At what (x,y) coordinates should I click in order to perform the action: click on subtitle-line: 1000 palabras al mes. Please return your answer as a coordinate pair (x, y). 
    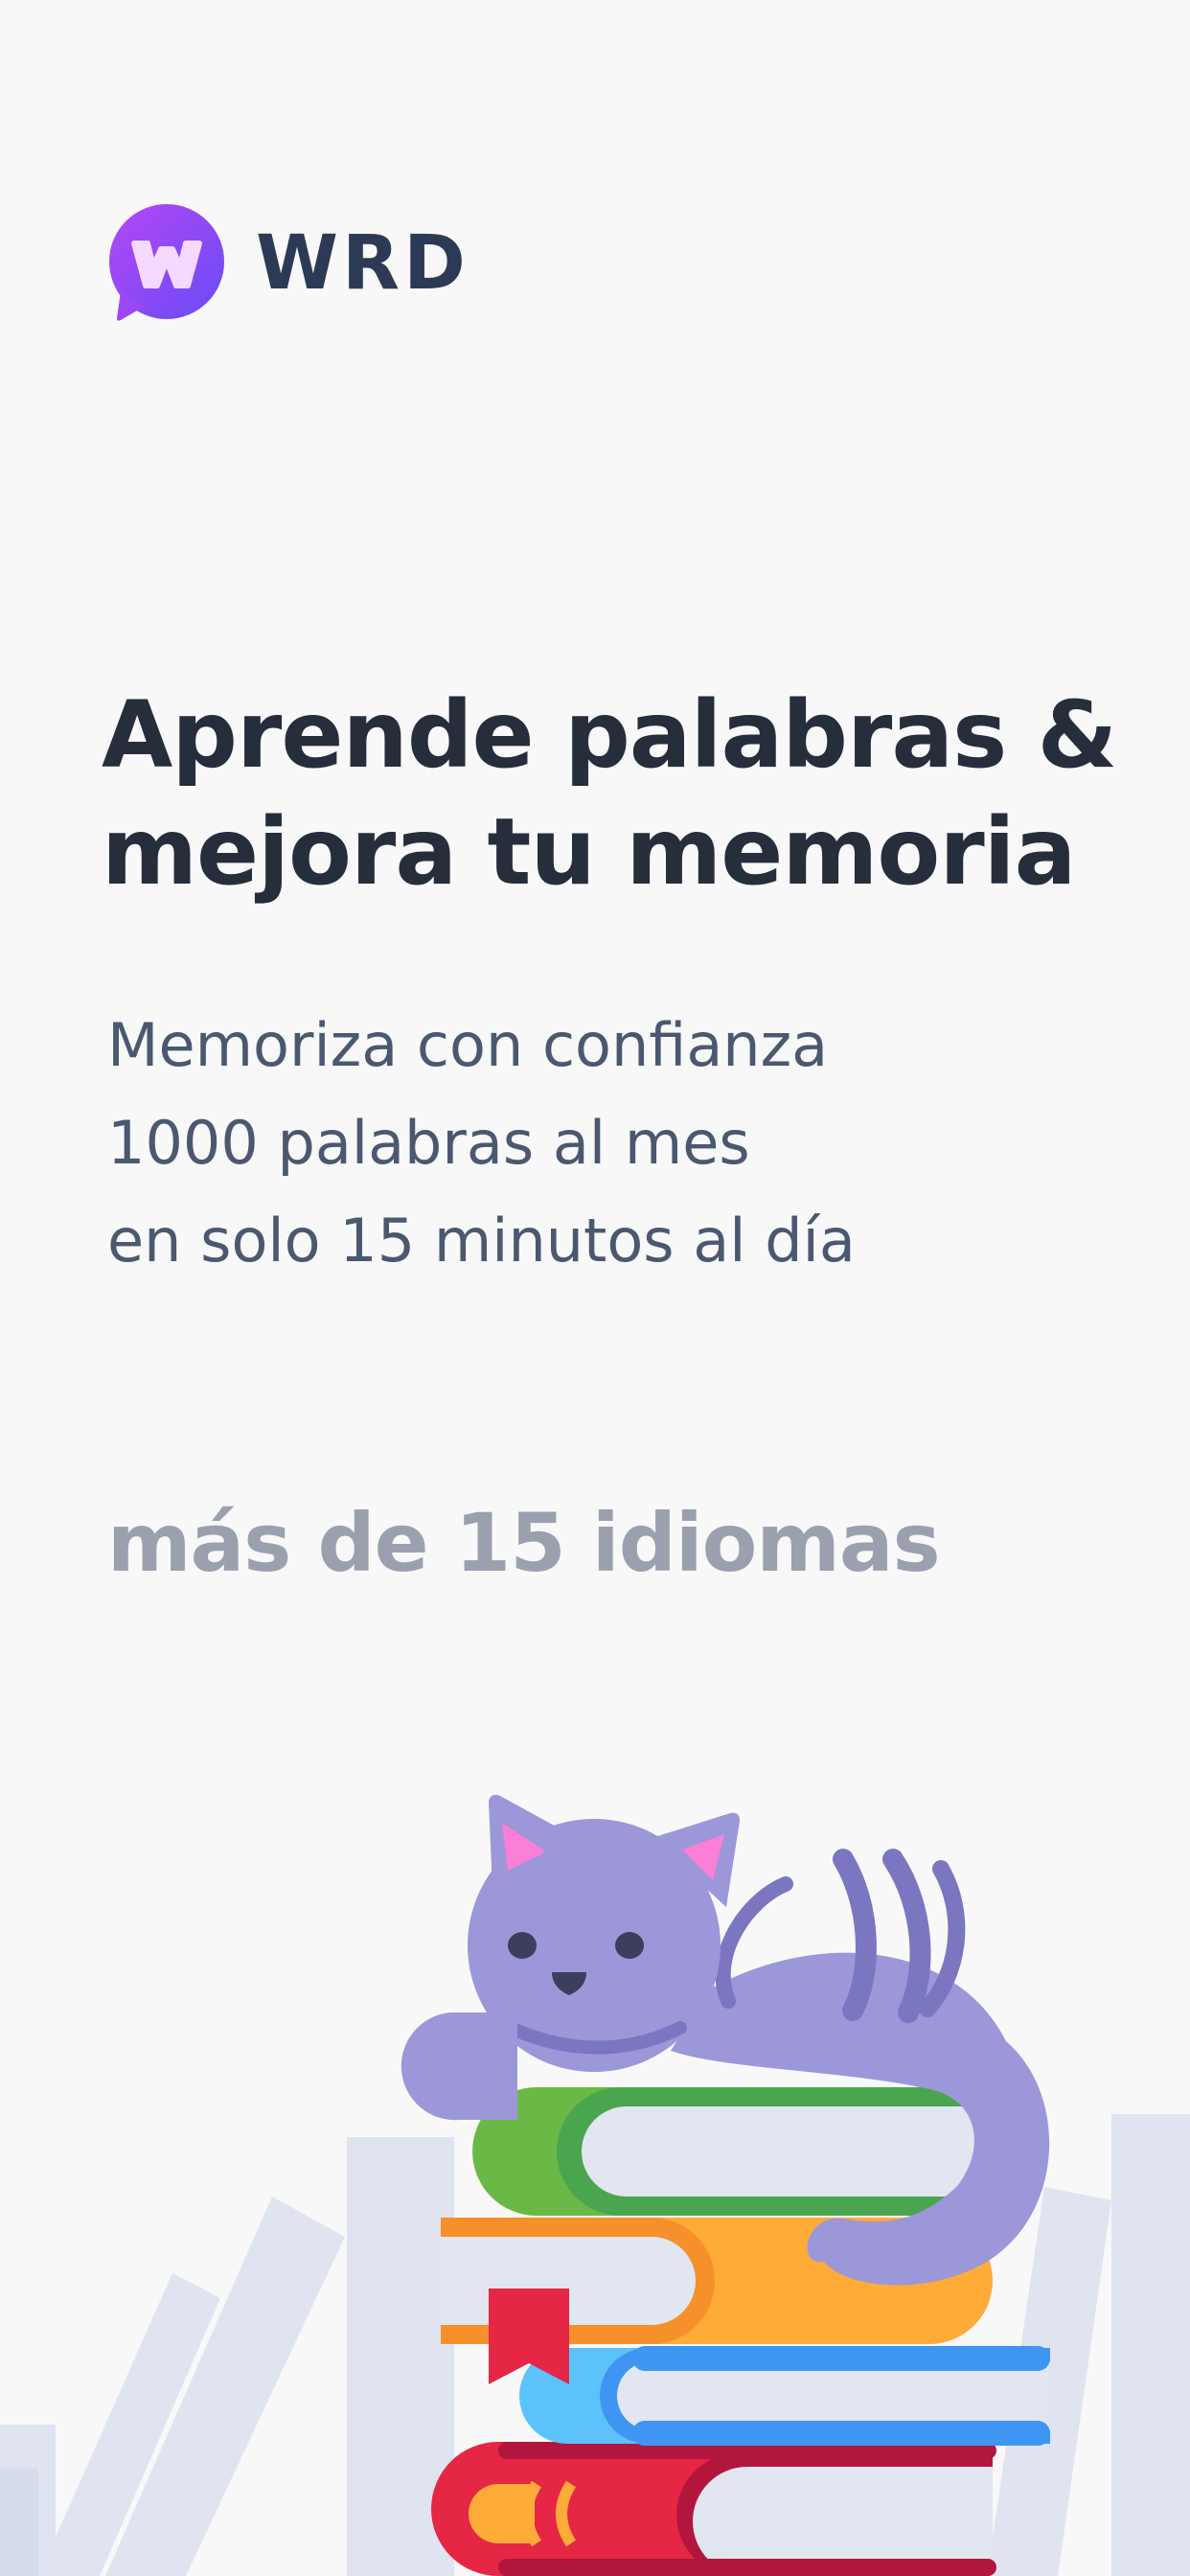
    Looking at the image, I should click on (429, 1143).